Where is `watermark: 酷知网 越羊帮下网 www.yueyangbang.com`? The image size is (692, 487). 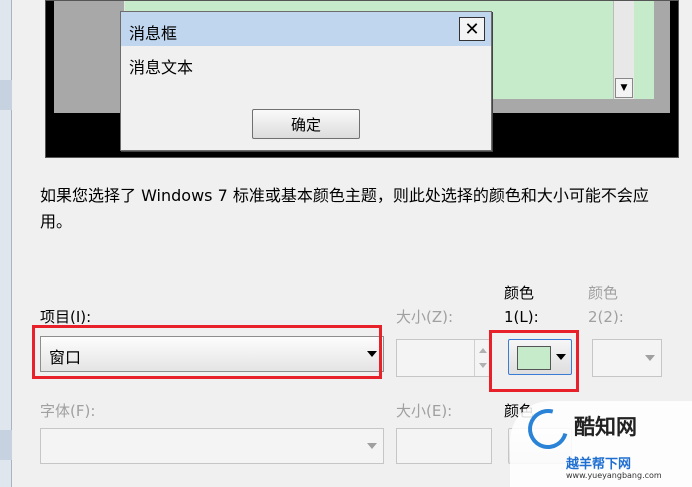
watermark: 酷知网 越羊帮下网 www.yueyangbang.com is located at coordinates (601, 444).